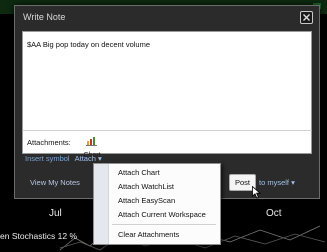  I want to click on mouse-cursor-icon, so click(256, 192).